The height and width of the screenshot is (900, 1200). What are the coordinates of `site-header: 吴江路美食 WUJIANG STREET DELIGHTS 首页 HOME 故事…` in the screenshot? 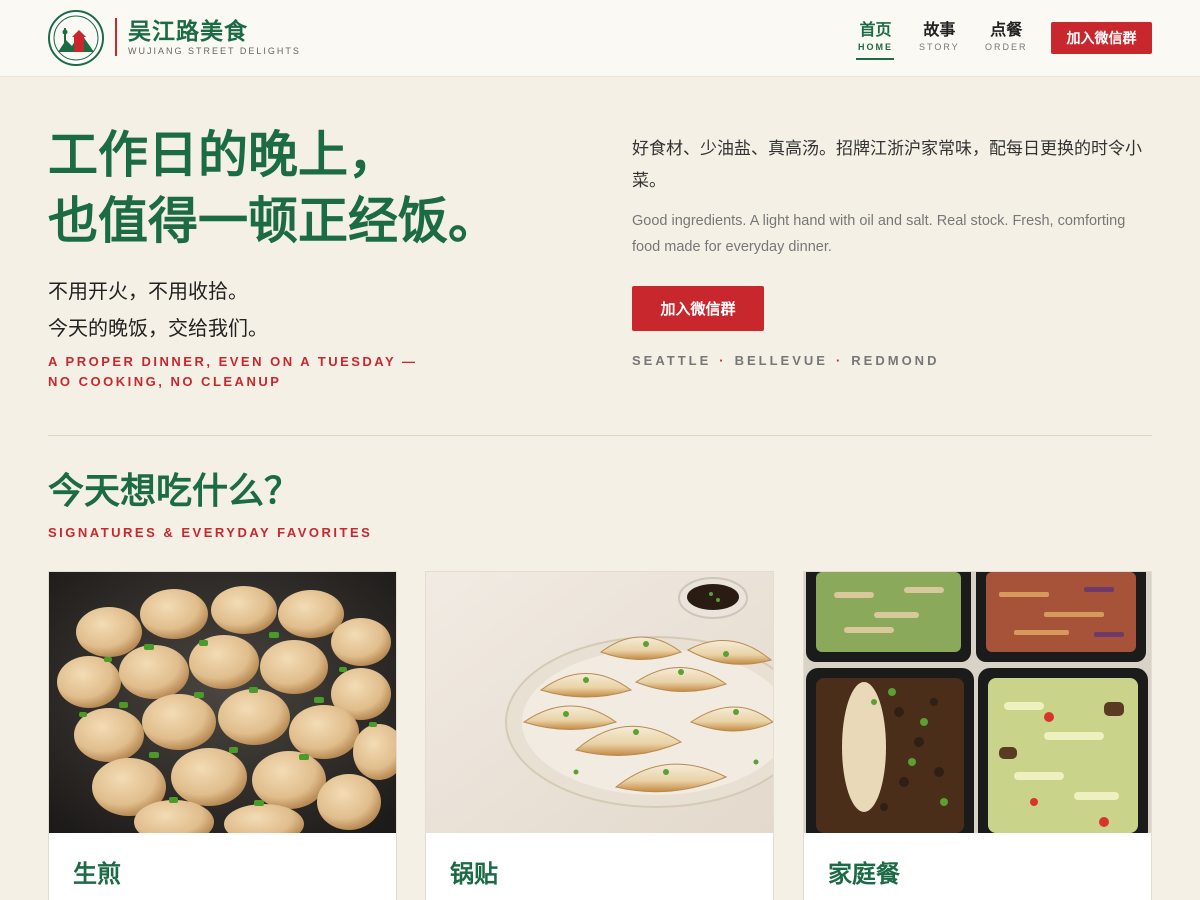 It's located at (600, 38).